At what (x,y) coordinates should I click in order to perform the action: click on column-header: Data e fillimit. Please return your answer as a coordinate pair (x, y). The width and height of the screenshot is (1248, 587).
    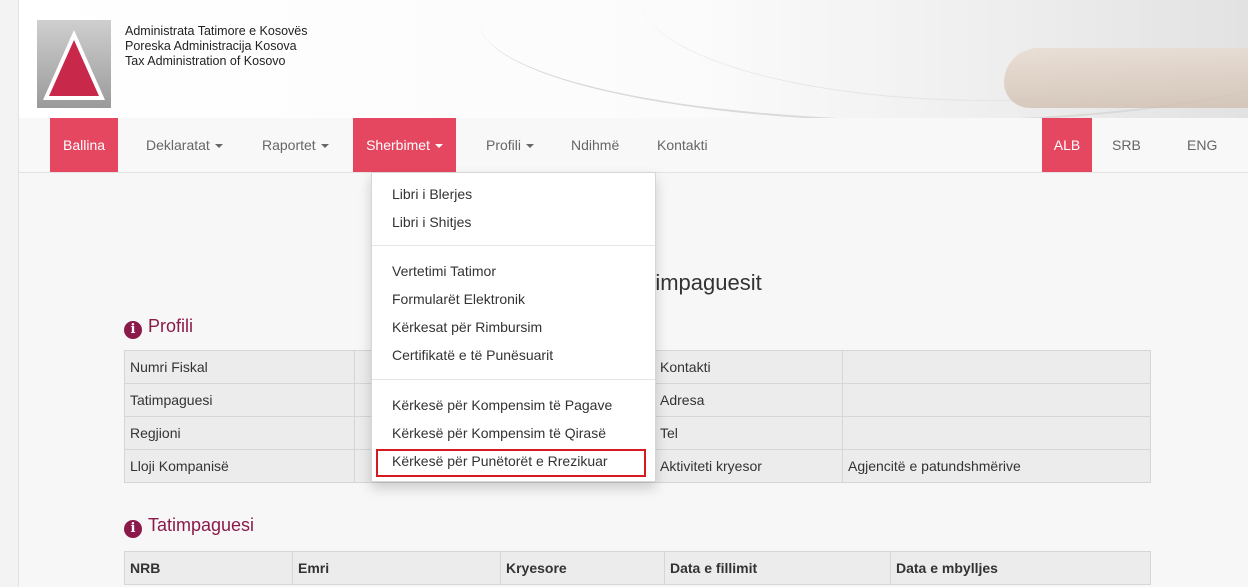
    Looking at the image, I should click on (777, 568).